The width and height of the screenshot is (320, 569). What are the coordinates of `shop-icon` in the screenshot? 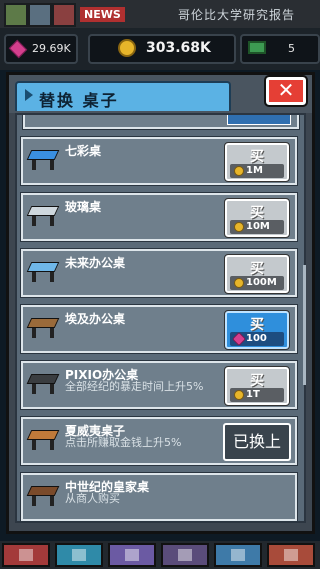 It's located at (64, 15).